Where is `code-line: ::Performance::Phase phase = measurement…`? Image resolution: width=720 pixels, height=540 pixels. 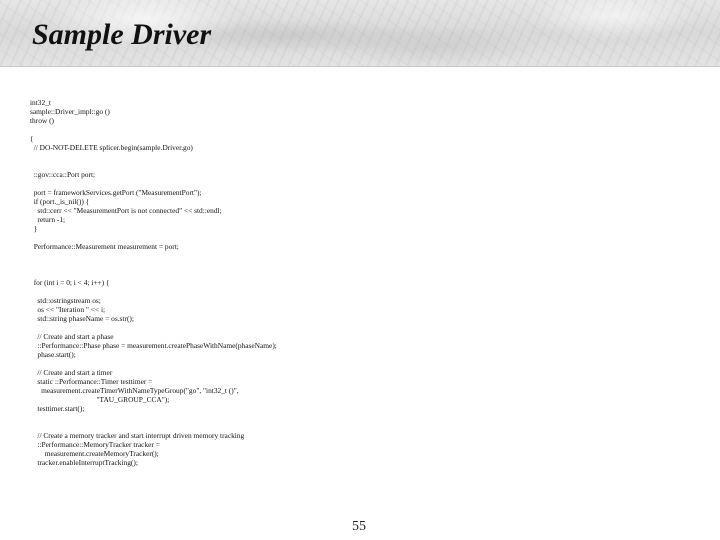
code-line: ::Performance::Phase phase = measurement… is located at coordinates (153, 345).